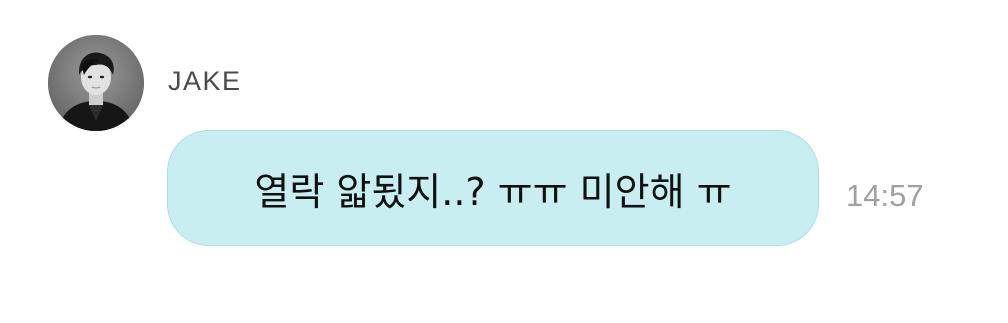 The height and width of the screenshot is (323, 1008). I want to click on avatar, so click(96, 83).